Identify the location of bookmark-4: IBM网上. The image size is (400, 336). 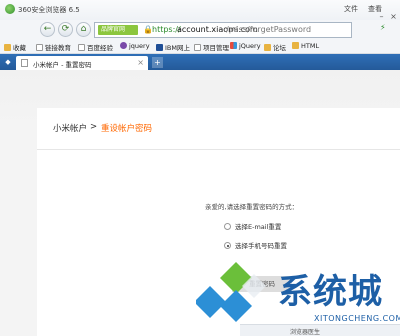
(173, 47).